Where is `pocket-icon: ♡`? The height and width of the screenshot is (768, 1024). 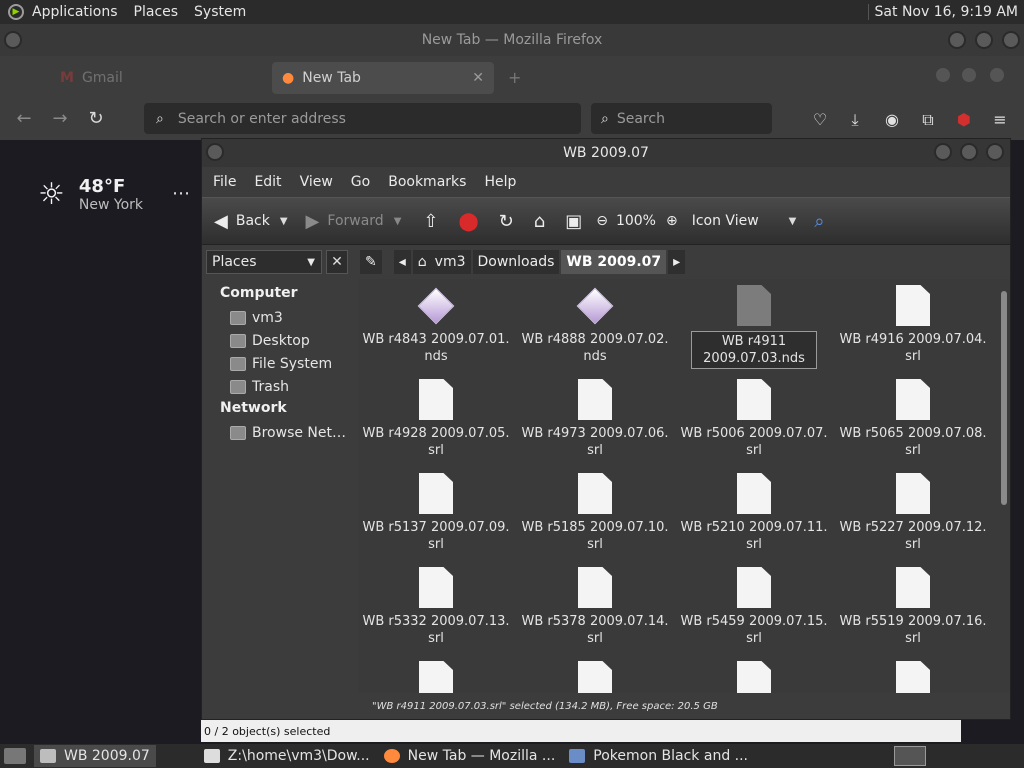
pocket-icon: ♡ is located at coordinates (820, 119).